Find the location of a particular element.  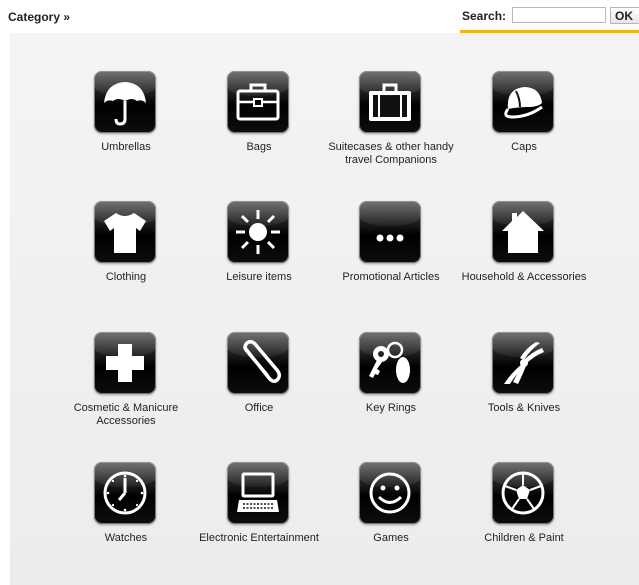

laptop-icon is located at coordinates (258, 492).